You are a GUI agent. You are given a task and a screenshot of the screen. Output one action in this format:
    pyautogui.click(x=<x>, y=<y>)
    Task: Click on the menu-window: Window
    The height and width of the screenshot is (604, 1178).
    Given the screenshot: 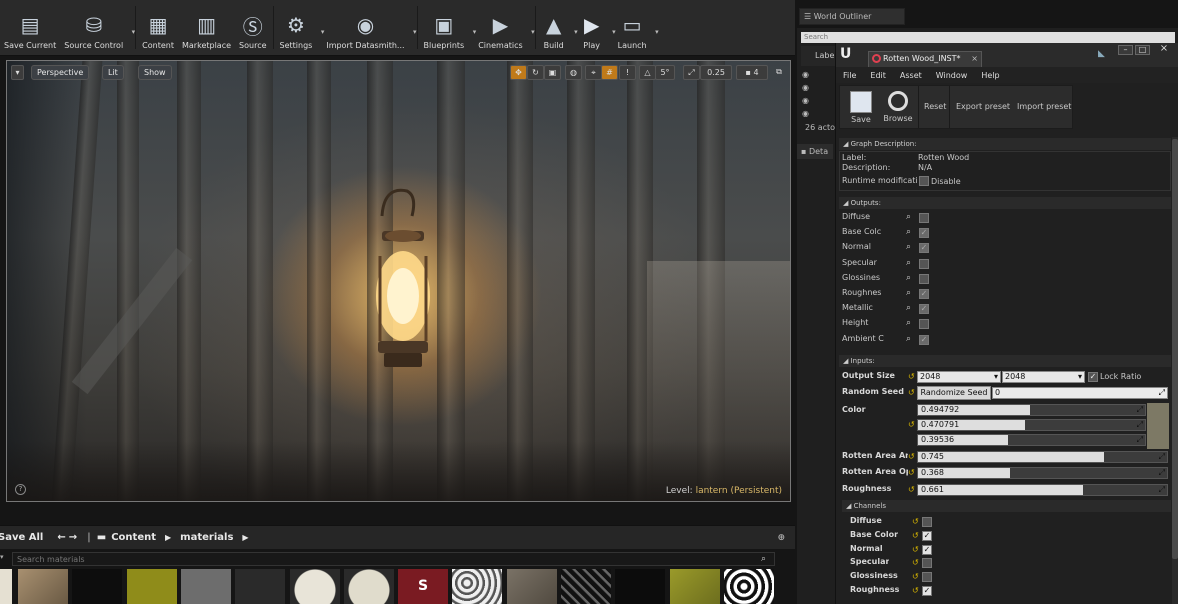 What is the action you would take?
    pyautogui.click(x=952, y=75)
    